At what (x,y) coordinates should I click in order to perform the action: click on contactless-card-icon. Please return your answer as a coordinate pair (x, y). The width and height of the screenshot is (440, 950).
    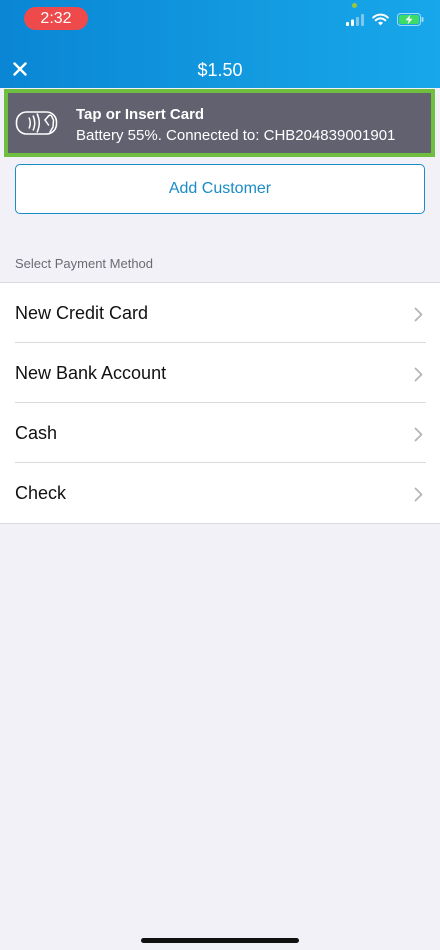
    Looking at the image, I should click on (36, 123).